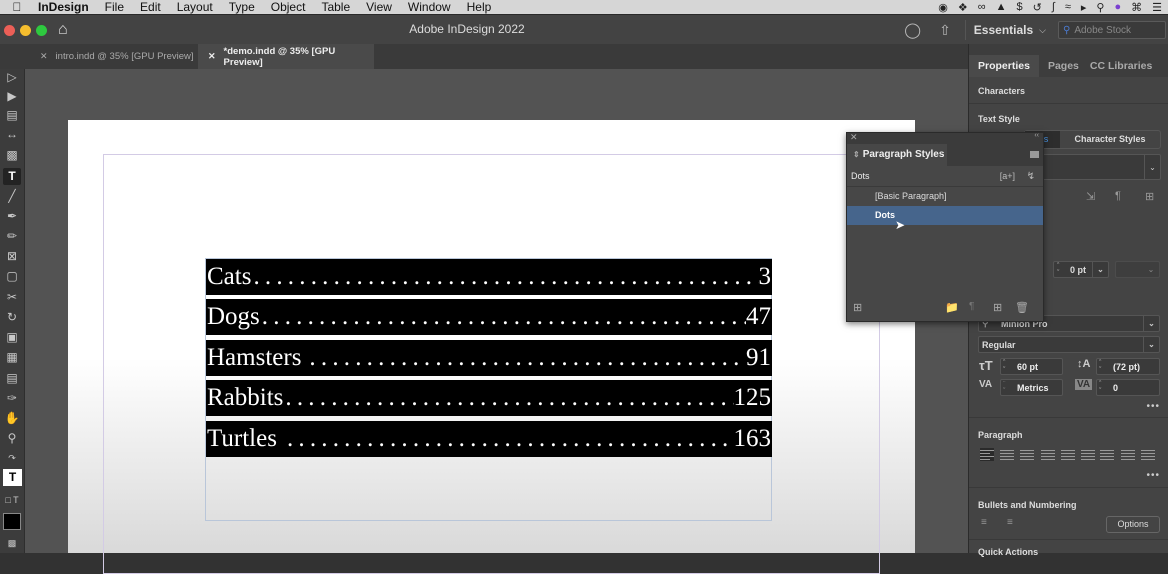  Describe the element at coordinates (12, 357) in the screenshot. I see `gradient-feather-tool-icon: ▦` at that location.